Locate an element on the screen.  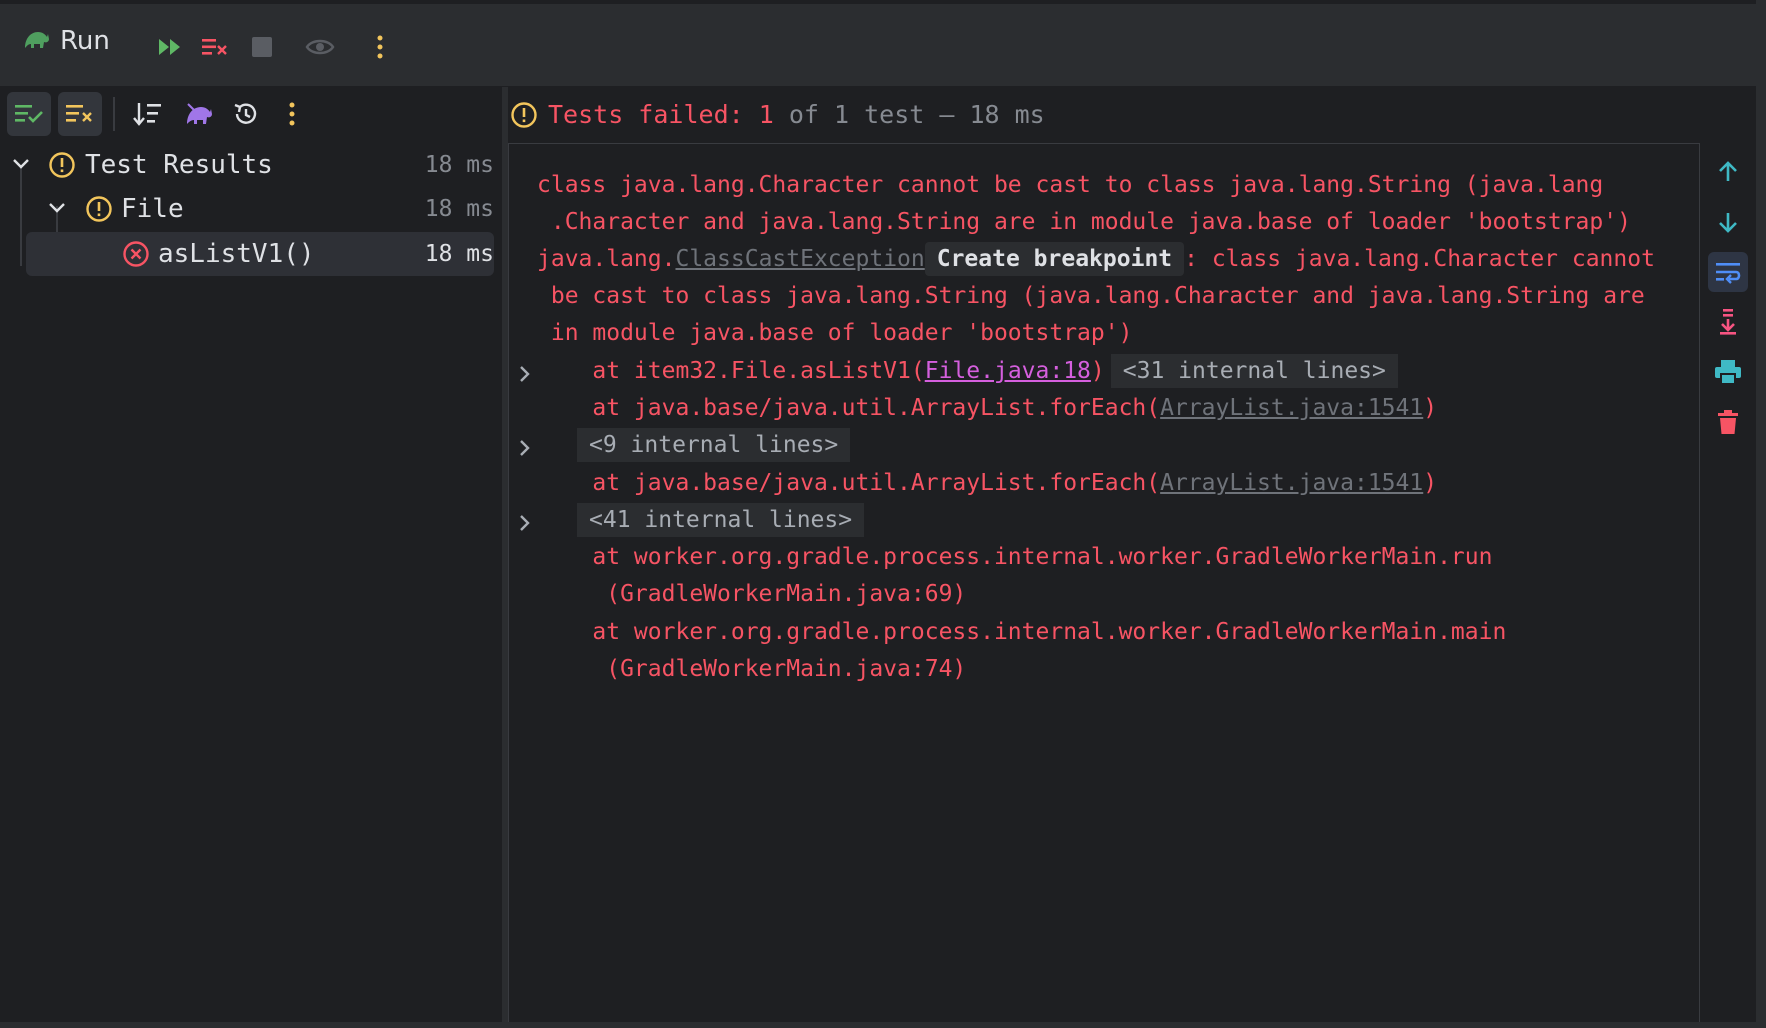
scroll-to-end-icon is located at coordinates (1728, 322).